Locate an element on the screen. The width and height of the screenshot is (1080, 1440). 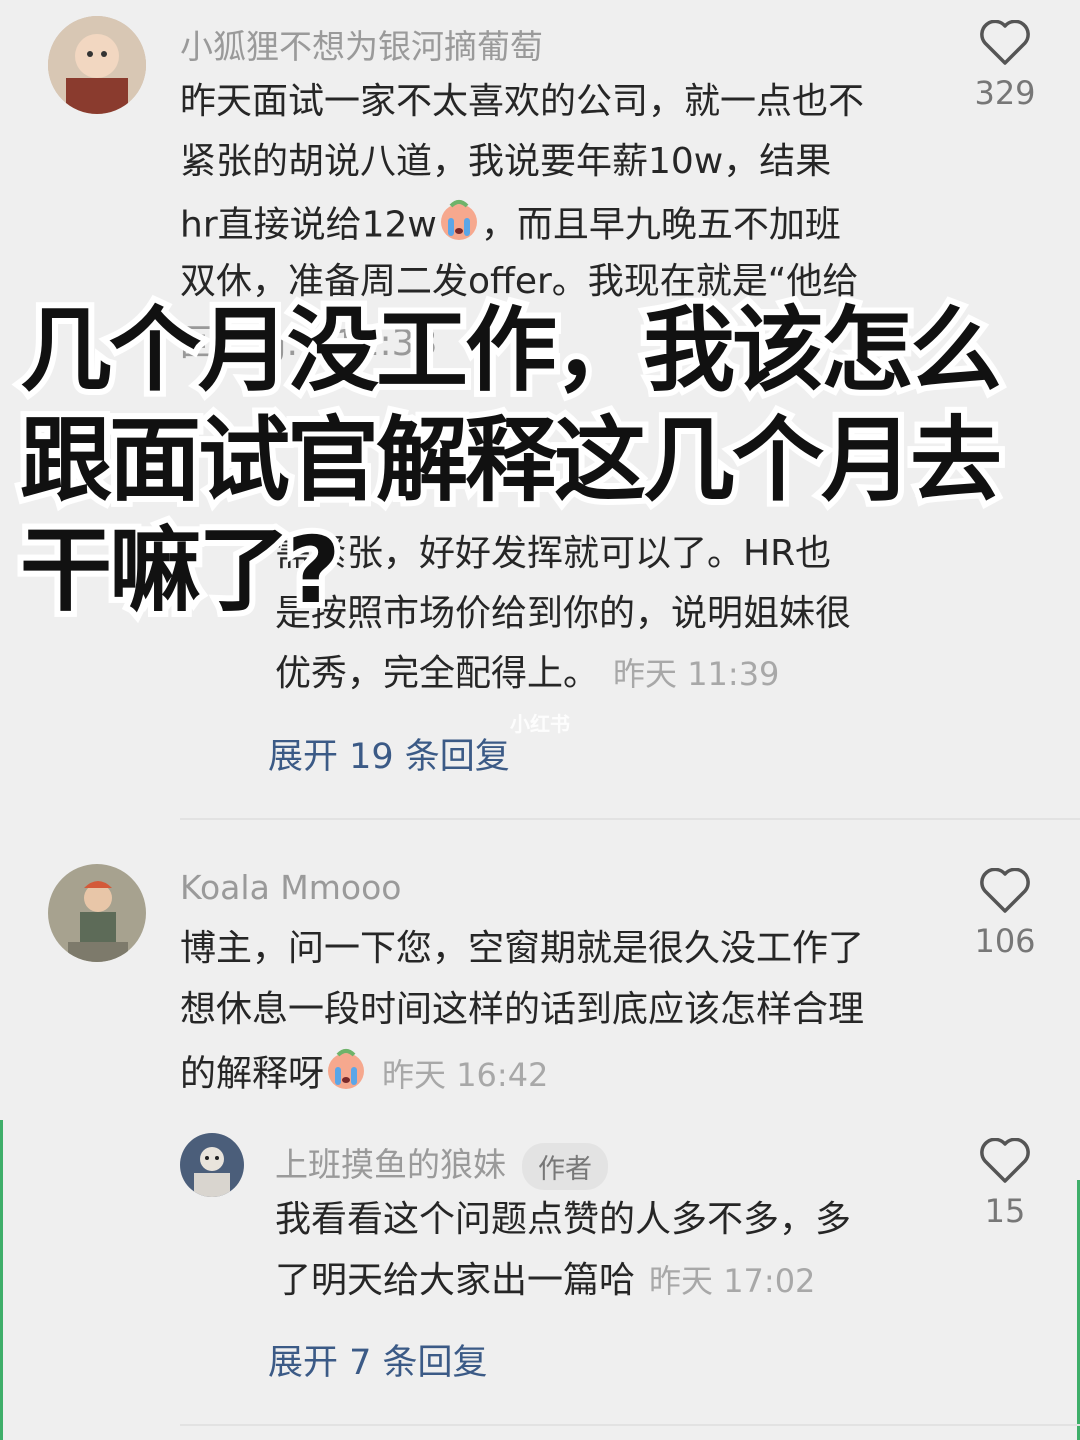
comment-text-line: 紧张的胡说八道，我说要年薪10w，结果 is located at coordinates (506, 161).